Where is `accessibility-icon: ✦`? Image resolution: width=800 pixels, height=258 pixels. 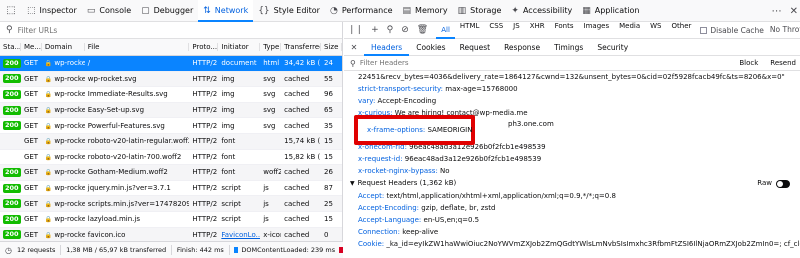
accessibility-icon: ✦ is located at coordinates (515, 10).